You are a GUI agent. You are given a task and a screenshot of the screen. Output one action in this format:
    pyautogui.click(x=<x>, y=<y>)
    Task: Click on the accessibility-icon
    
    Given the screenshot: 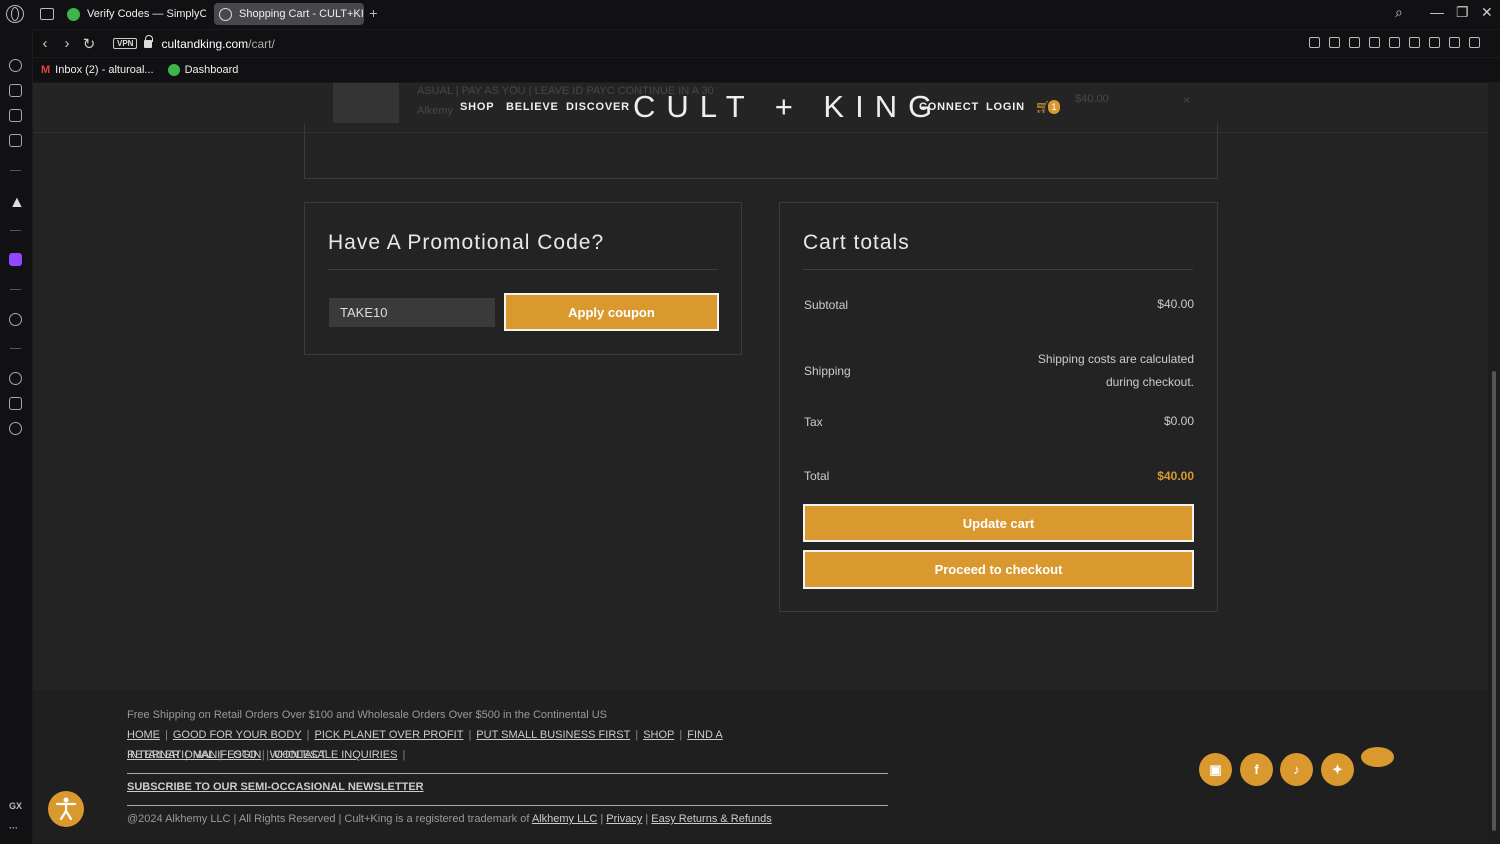 What is the action you would take?
    pyautogui.click(x=66, y=809)
    